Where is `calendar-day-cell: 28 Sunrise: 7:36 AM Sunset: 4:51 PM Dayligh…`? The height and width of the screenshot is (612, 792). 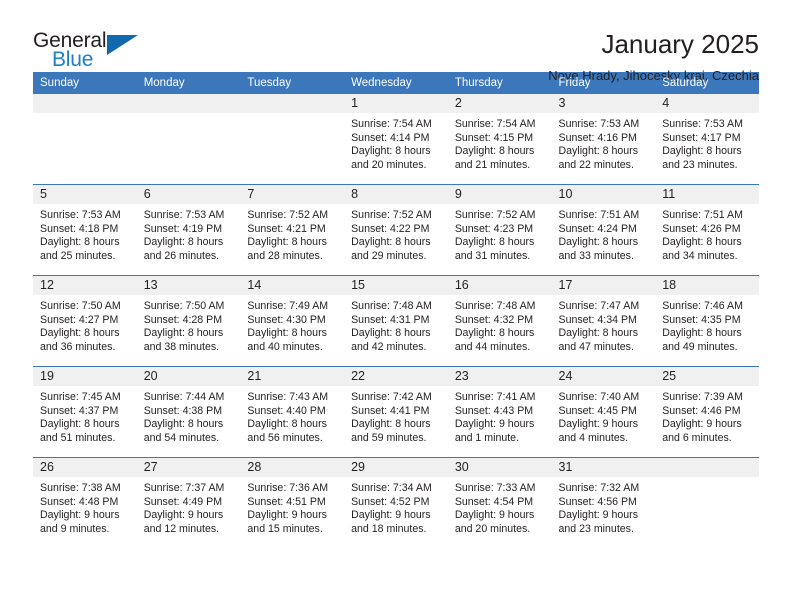
calendar-day-cell: 28 Sunrise: 7:36 AM Sunset: 4:51 PM Dayligh… is located at coordinates (292, 502).